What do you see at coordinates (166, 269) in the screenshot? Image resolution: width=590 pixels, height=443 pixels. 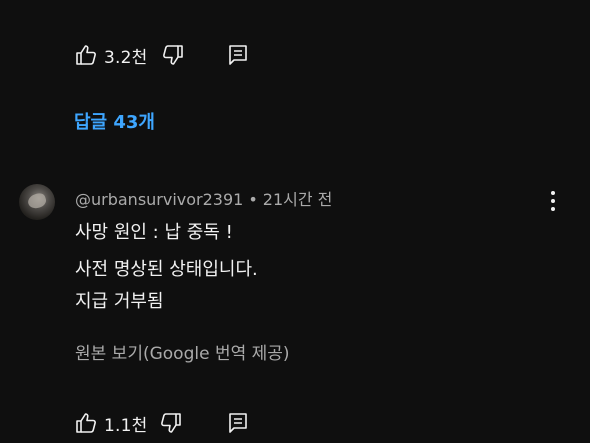 I see `comment-text-line: 사전 명상된 상태입니다.` at bounding box center [166, 269].